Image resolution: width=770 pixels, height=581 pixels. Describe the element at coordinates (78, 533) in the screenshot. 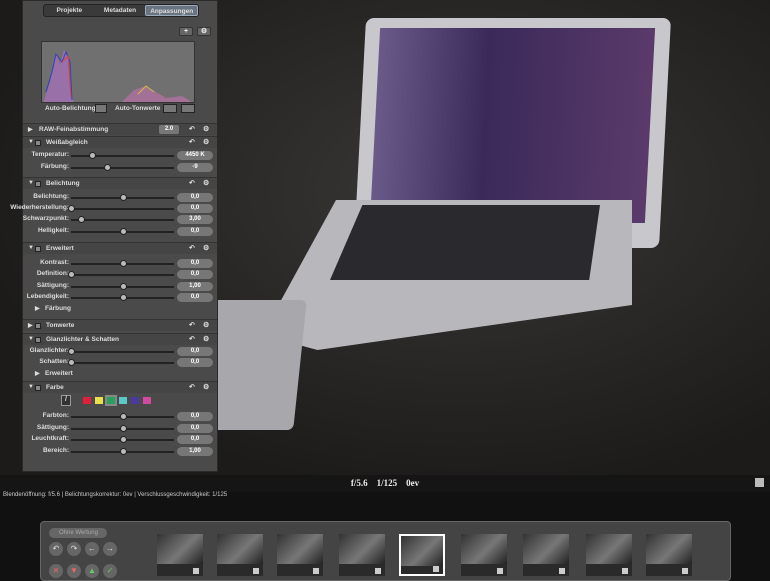

I see `filter-search-input: Ohne Wertung` at that location.